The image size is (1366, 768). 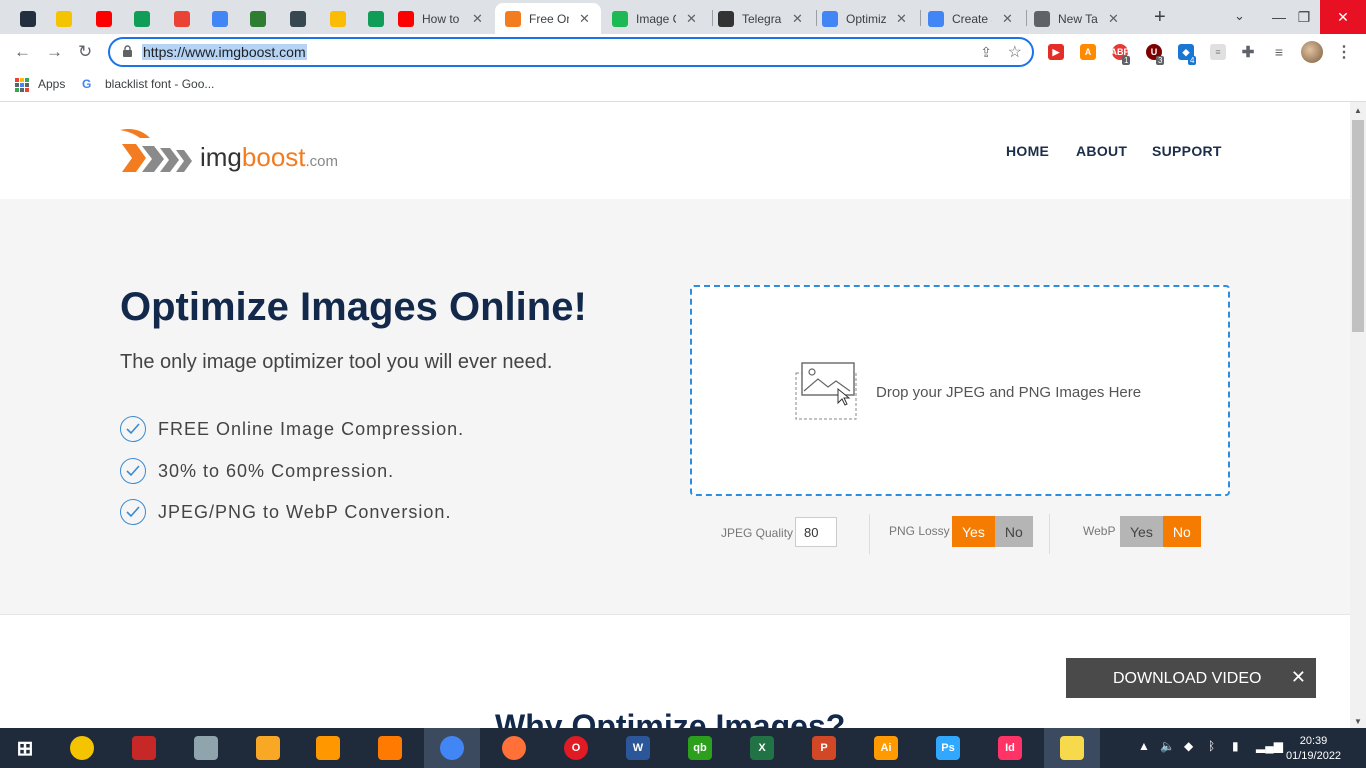 I want to click on bookmark-star-icon: ☆, so click(x=1015, y=52).